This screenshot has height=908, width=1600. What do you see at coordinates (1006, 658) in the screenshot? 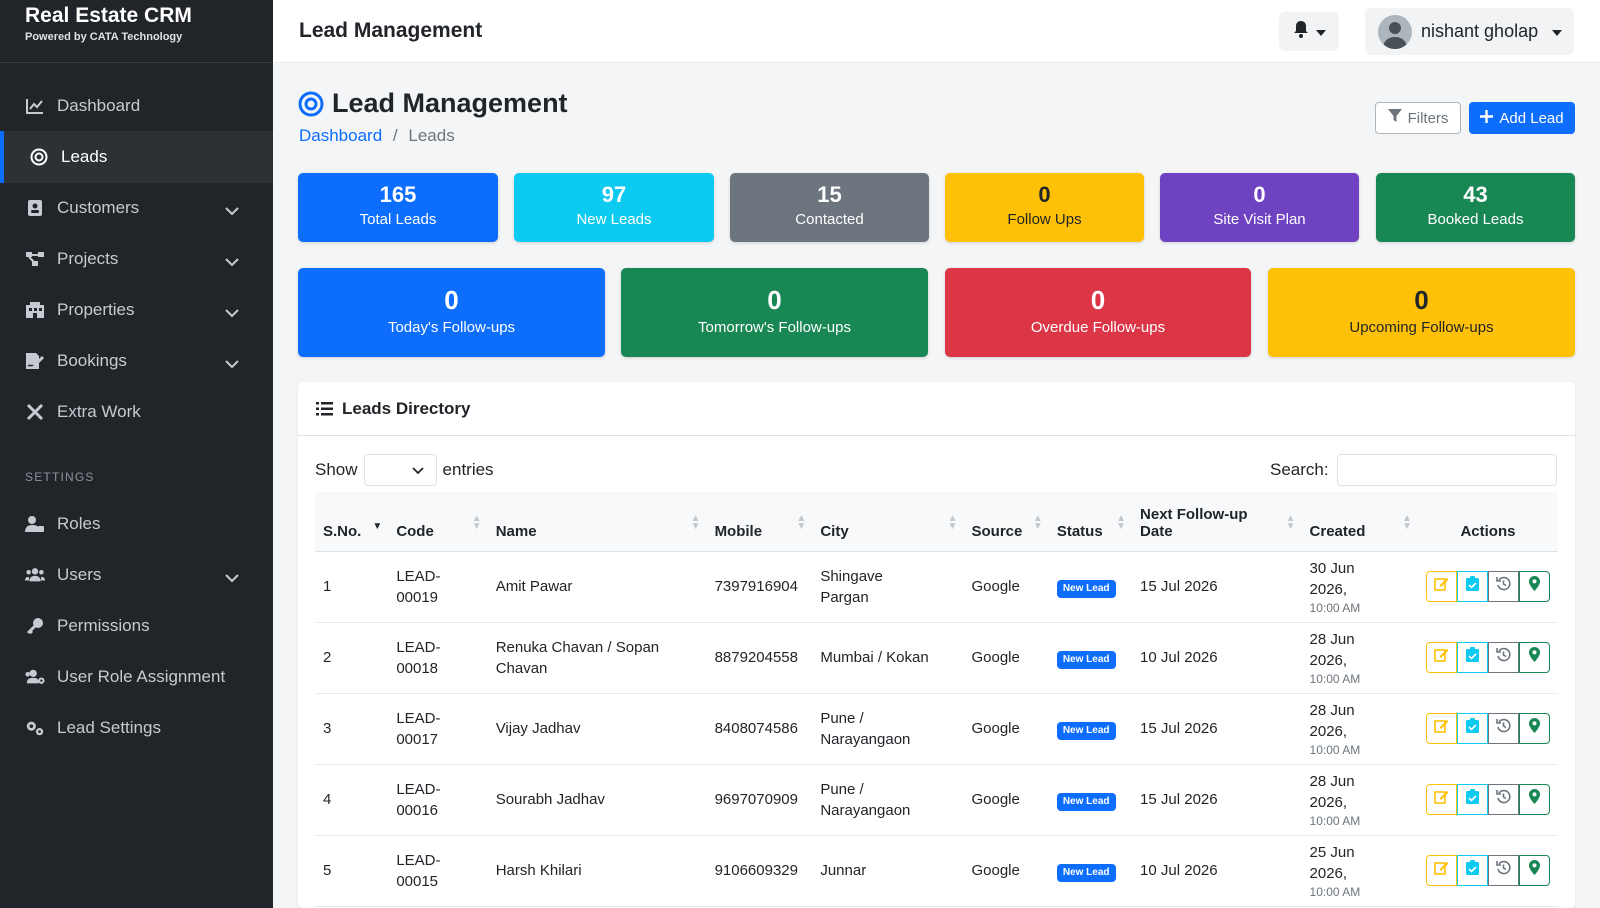
I see `cell-source: Google` at bounding box center [1006, 658].